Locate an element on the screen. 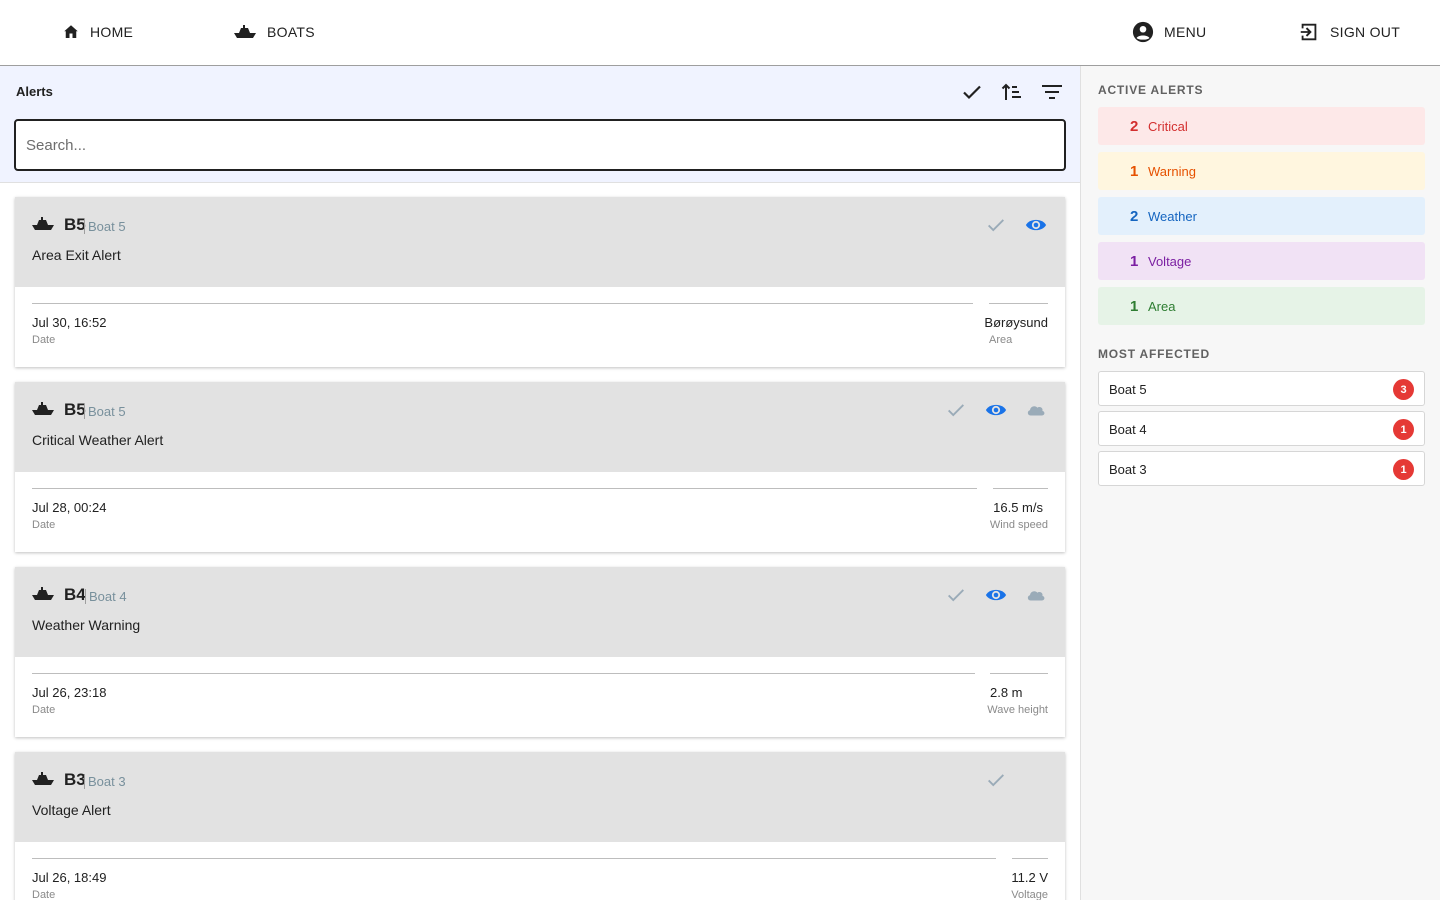 Image resolution: width=1440 pixels, height=900 pixels. most-affected-heading: MOST AFFECTED is located at coordinates (1154, 354).